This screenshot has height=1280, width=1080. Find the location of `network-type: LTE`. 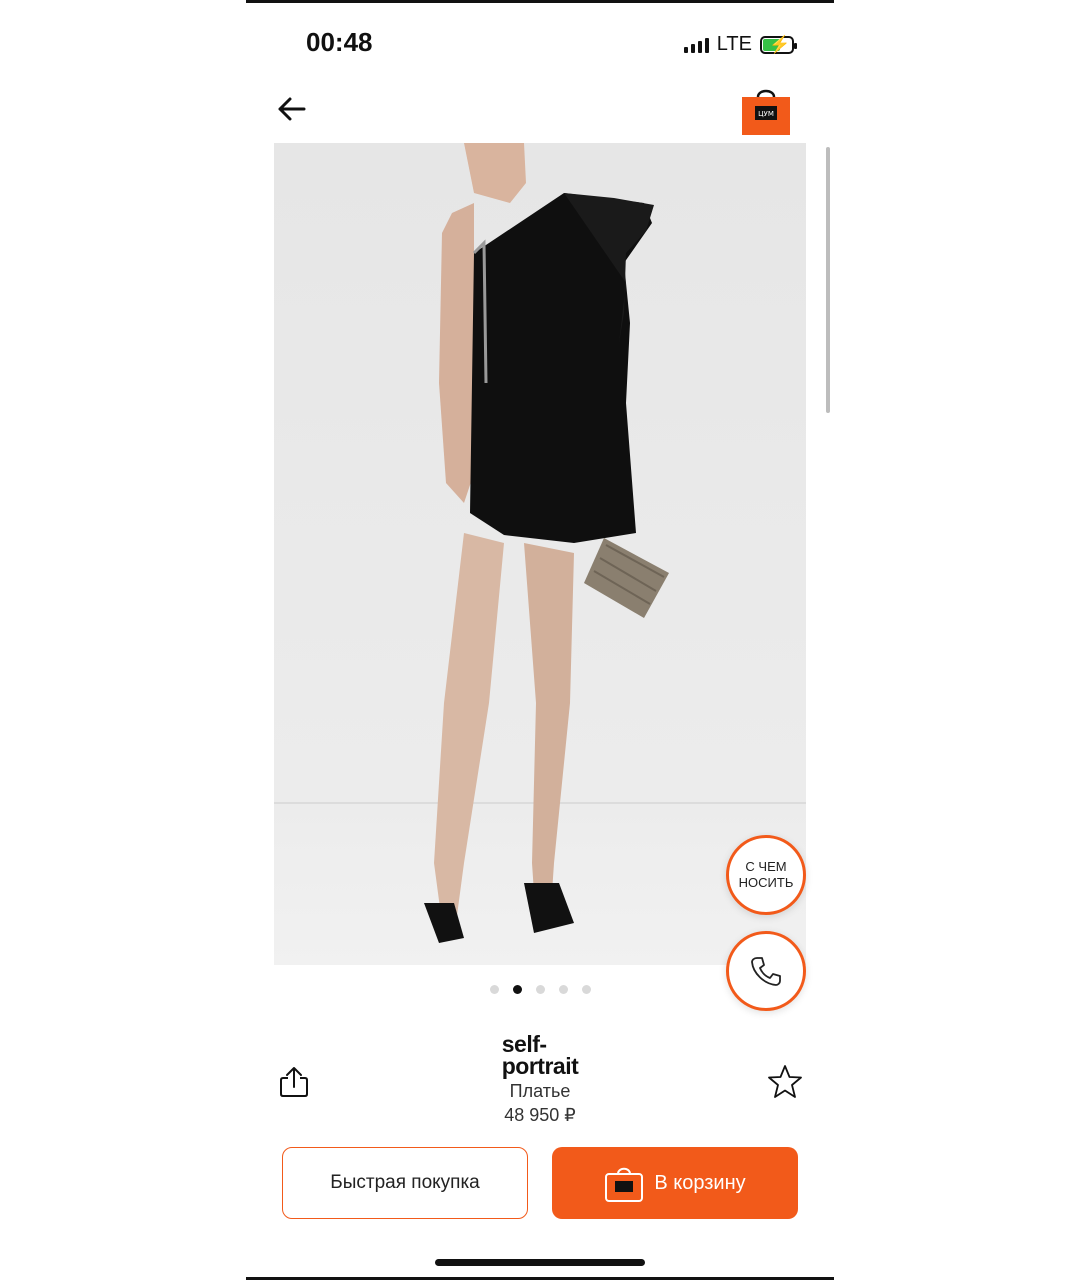

network-type: LTE is located at coordinates (734, 44).